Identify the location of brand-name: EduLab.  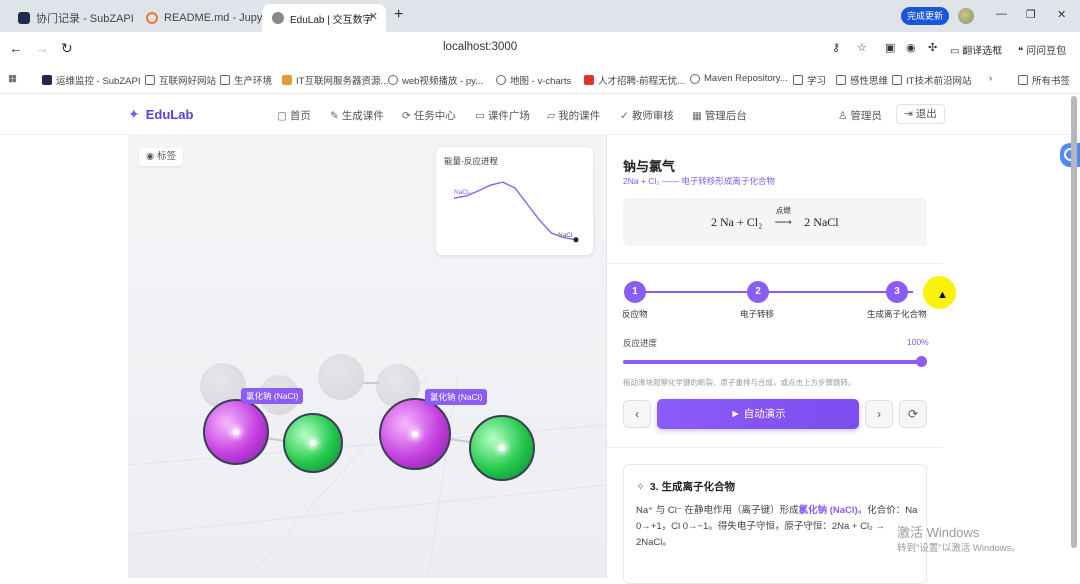
(169, 114).